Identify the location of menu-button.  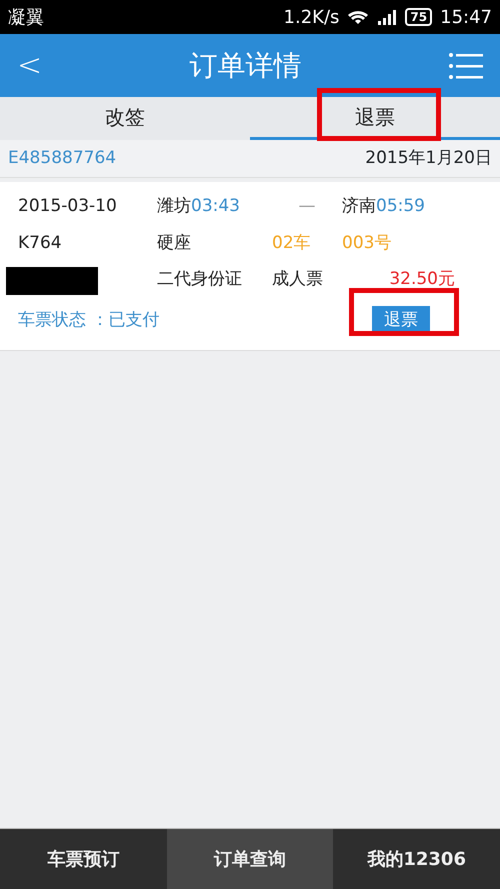
(466, 65).